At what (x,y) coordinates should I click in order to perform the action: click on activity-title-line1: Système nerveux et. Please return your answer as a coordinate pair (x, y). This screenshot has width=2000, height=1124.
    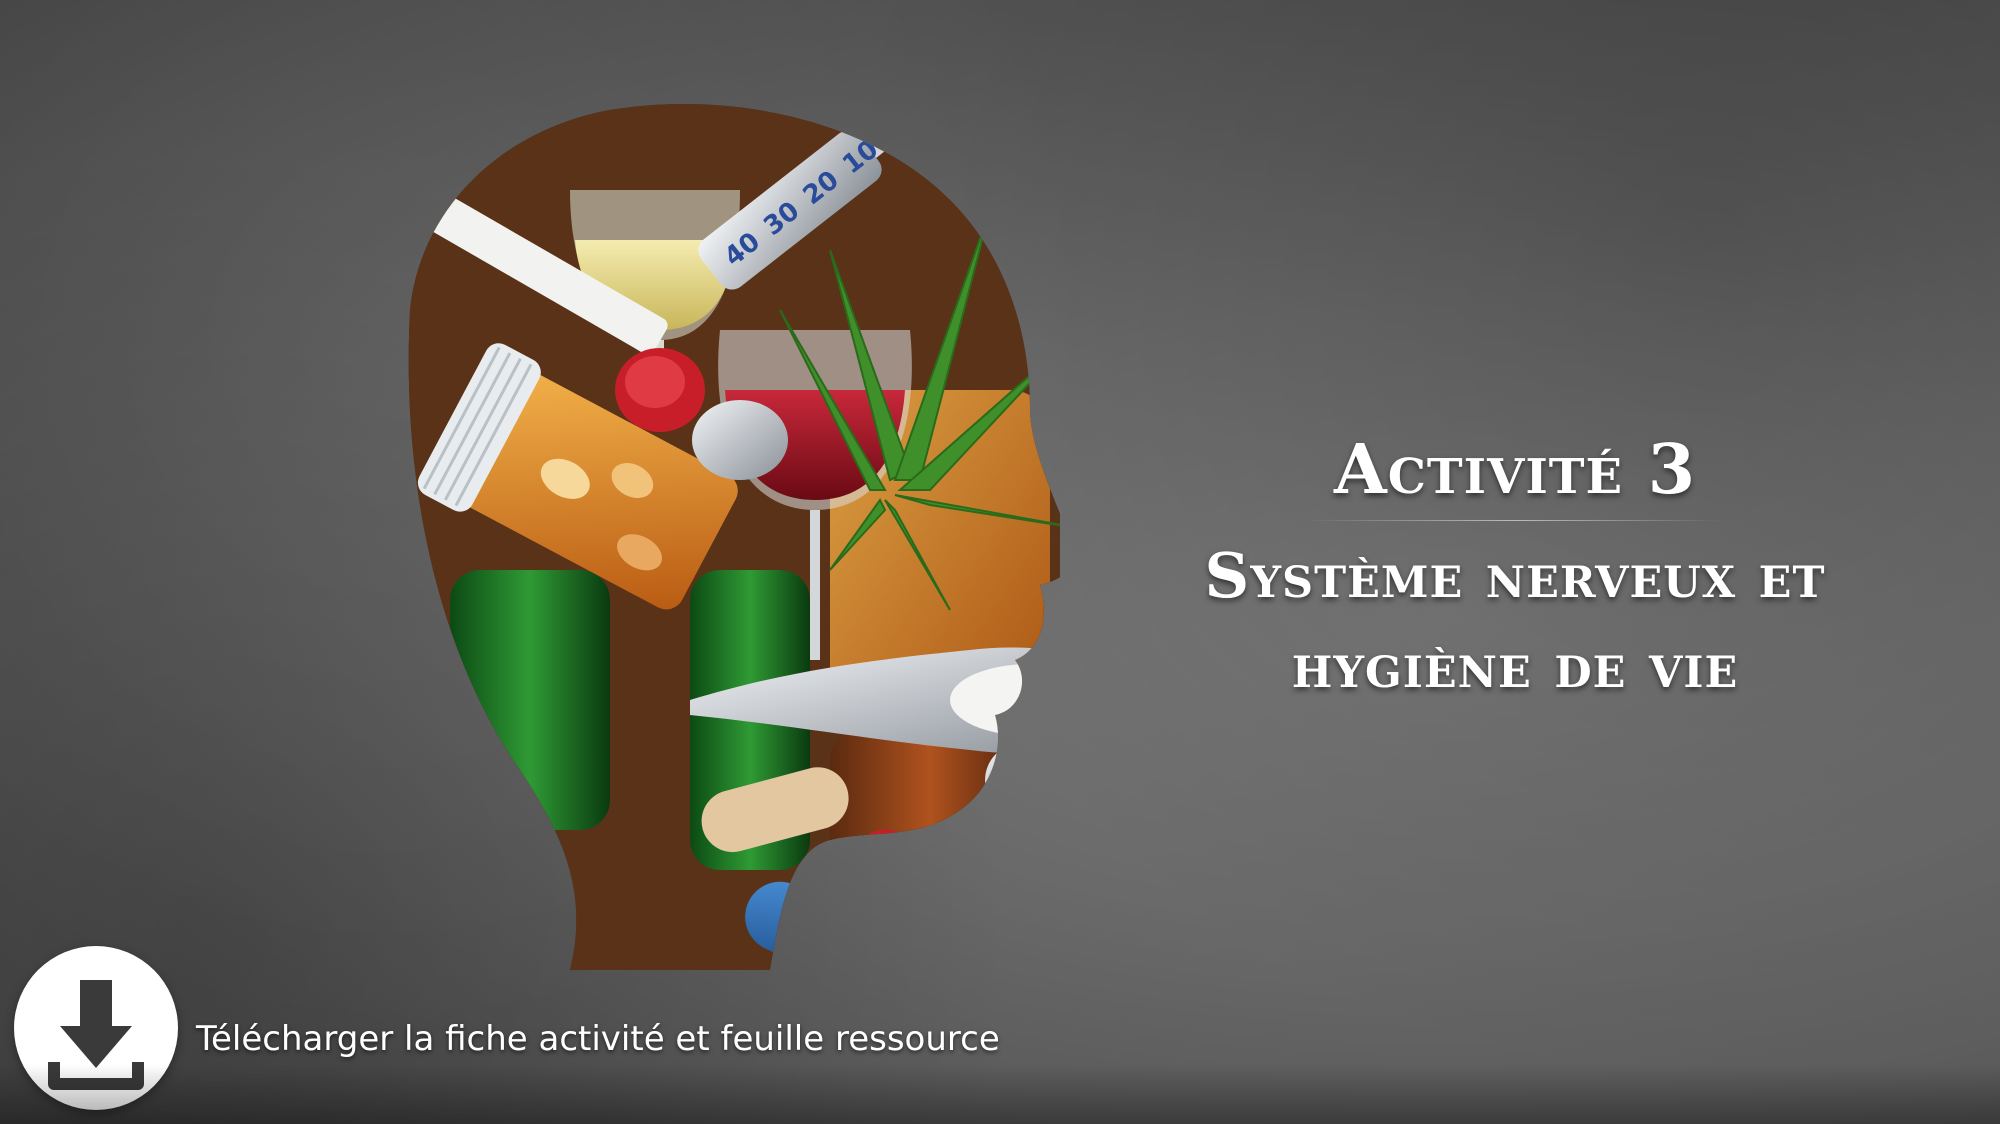
    Looking at the image, I should click on (1515, 575).